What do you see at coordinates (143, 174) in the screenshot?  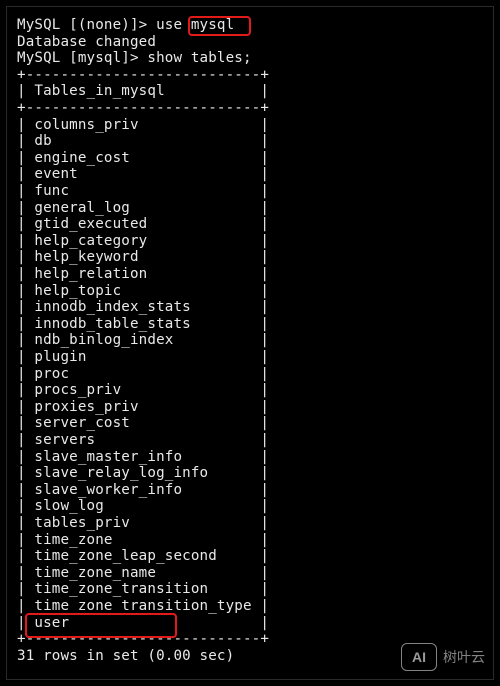 I see `table-row: | event |` at bounding box center [143, 174].